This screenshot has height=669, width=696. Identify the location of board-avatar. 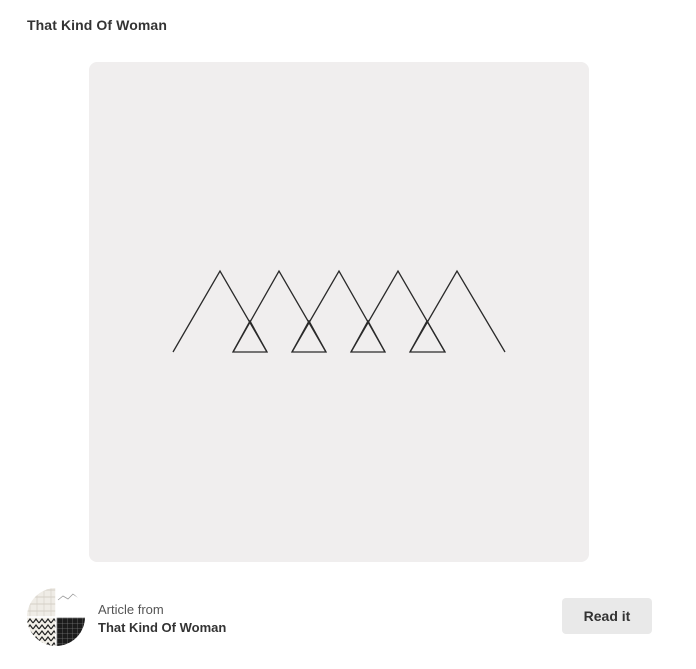
(56, 617).